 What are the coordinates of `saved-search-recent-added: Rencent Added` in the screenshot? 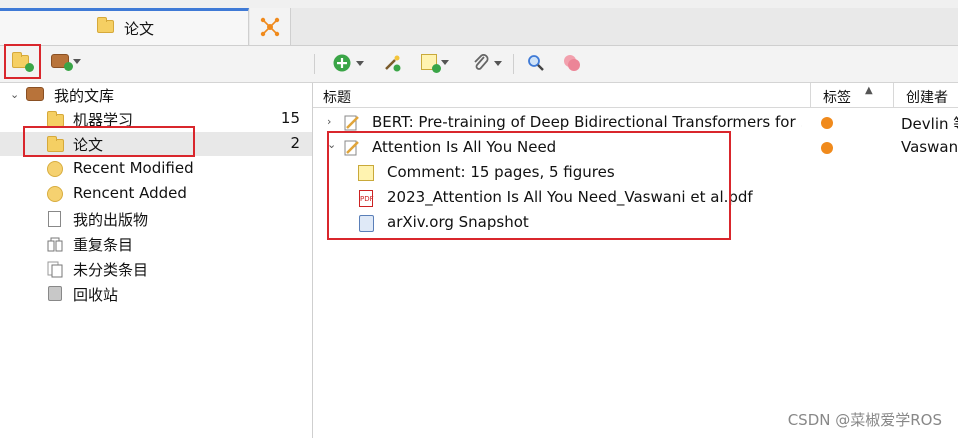 It's located at (156, 194).